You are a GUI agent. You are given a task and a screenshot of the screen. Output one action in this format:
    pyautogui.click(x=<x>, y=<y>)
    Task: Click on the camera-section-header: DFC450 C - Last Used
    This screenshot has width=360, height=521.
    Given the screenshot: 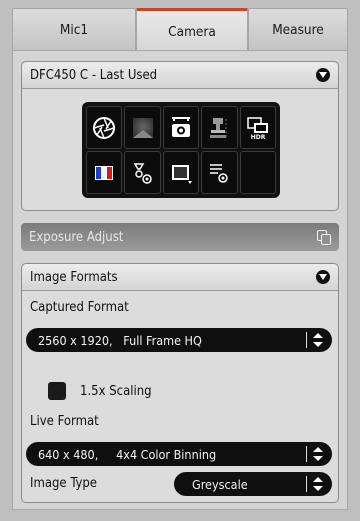 What is the action you would take?
    pyautogui.click(x=180, y=75)
    